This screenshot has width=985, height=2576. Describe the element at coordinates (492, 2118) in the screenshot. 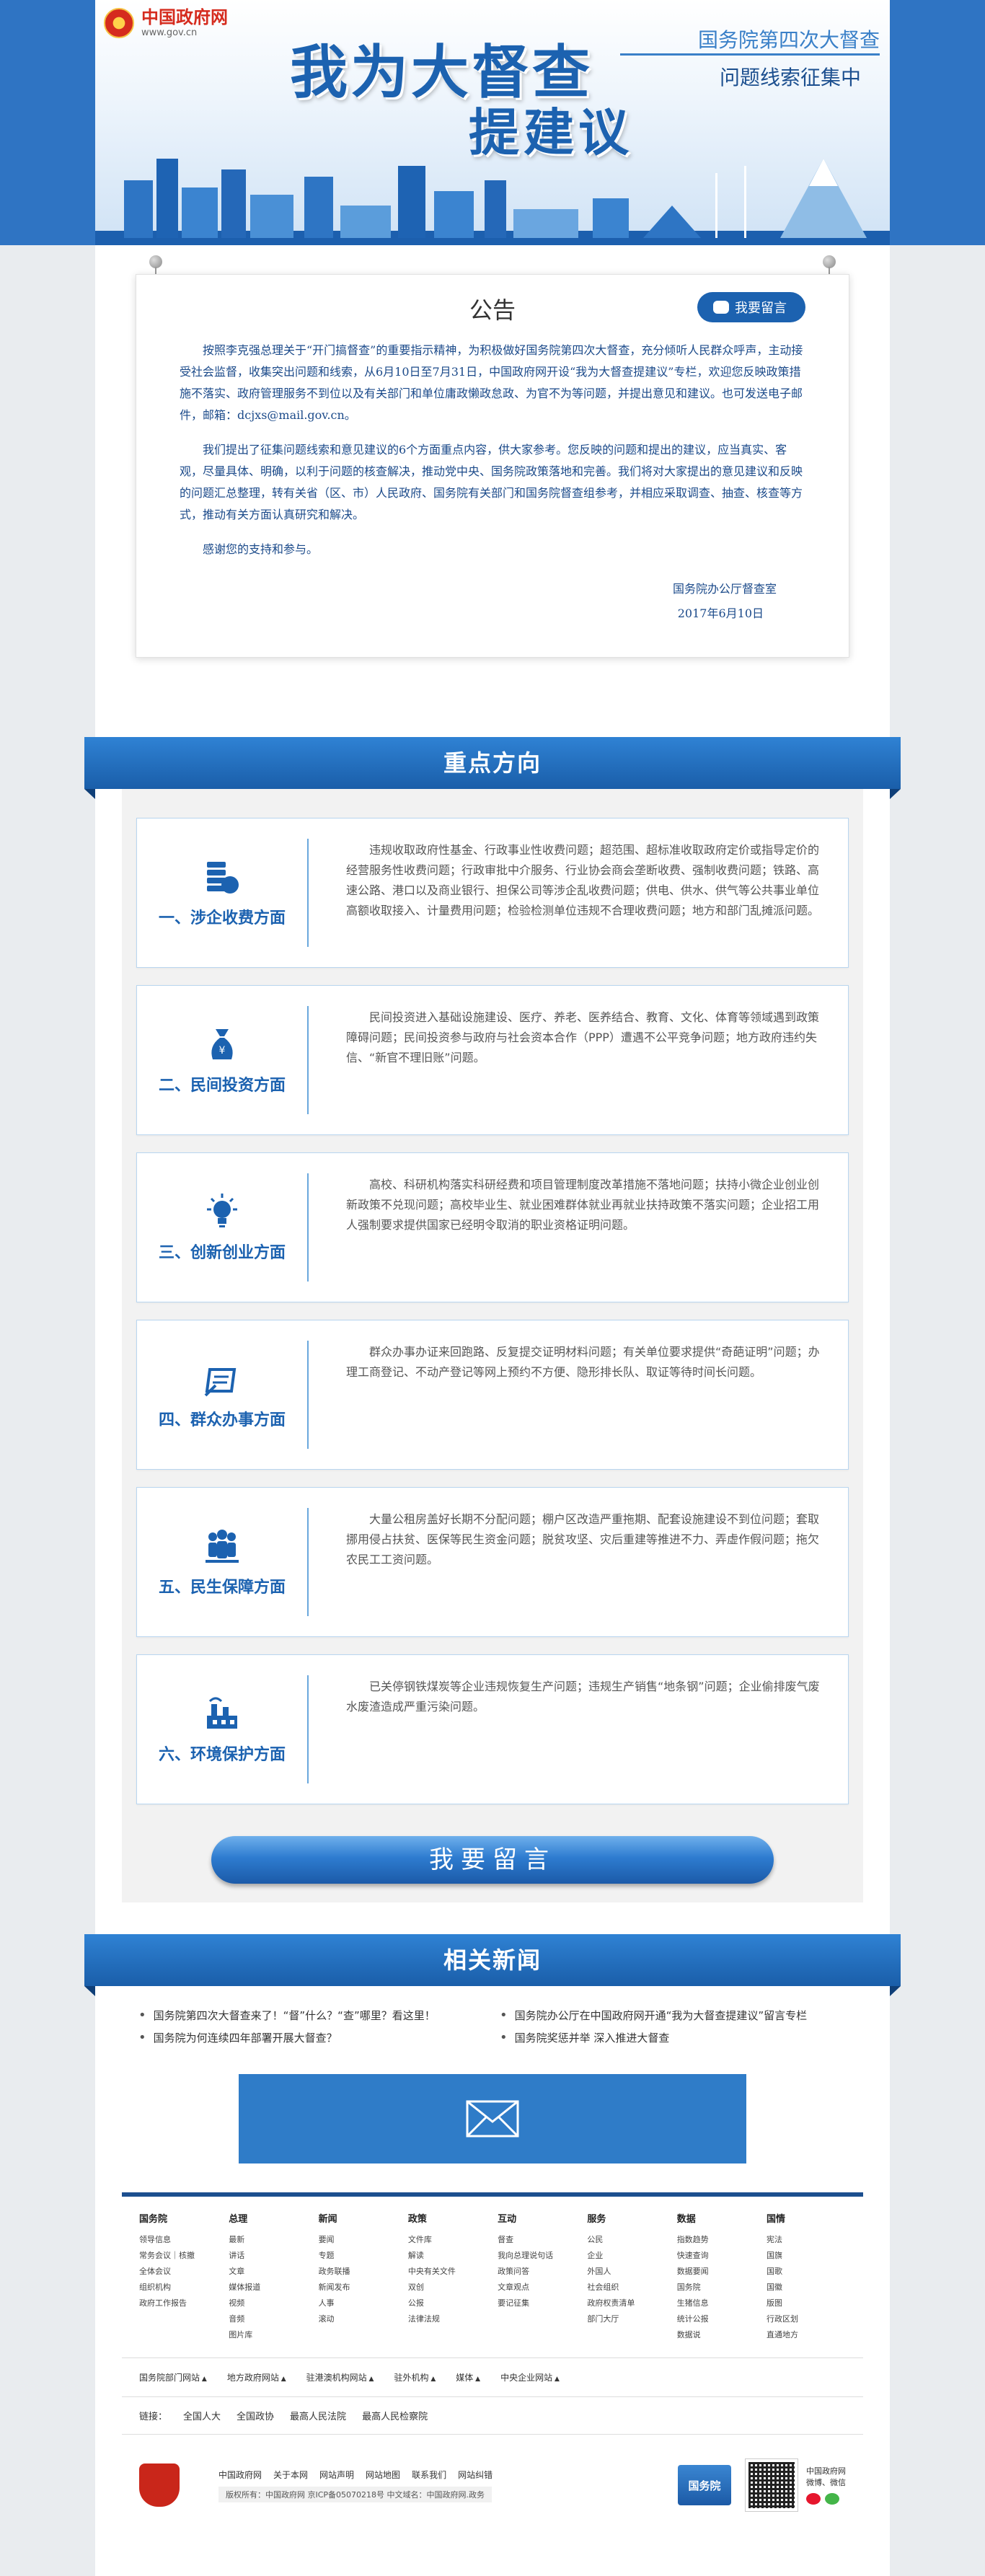

I see `email-banner-button` at that location.